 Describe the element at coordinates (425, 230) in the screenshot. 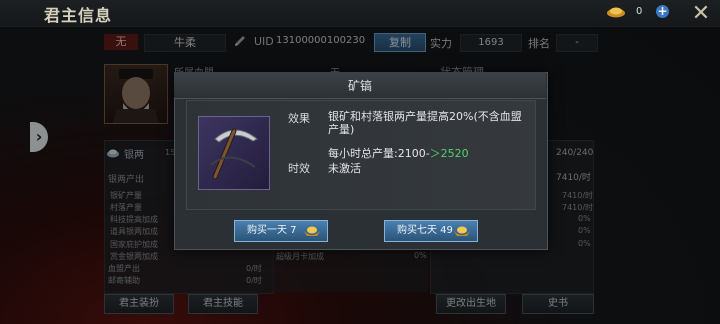

I see `buy-seven-days-label: 购买七天 49` at that location.